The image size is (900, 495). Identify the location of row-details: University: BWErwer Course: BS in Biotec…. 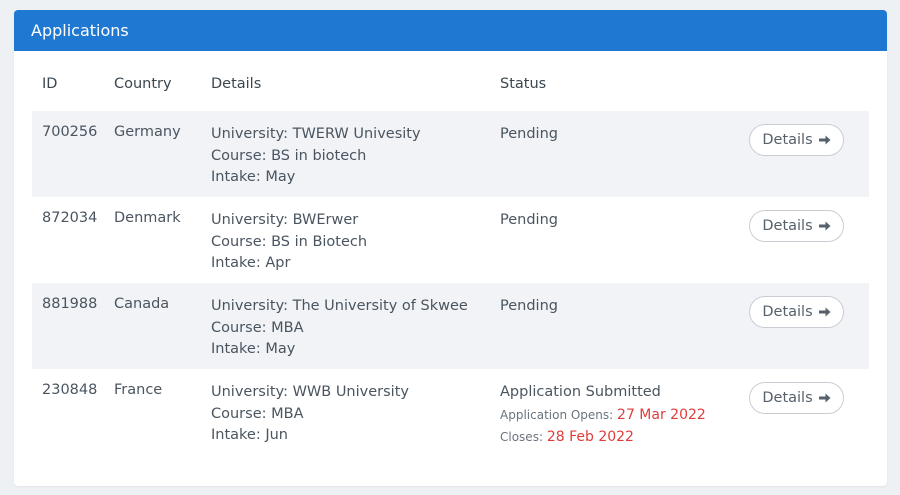
(355, 246).